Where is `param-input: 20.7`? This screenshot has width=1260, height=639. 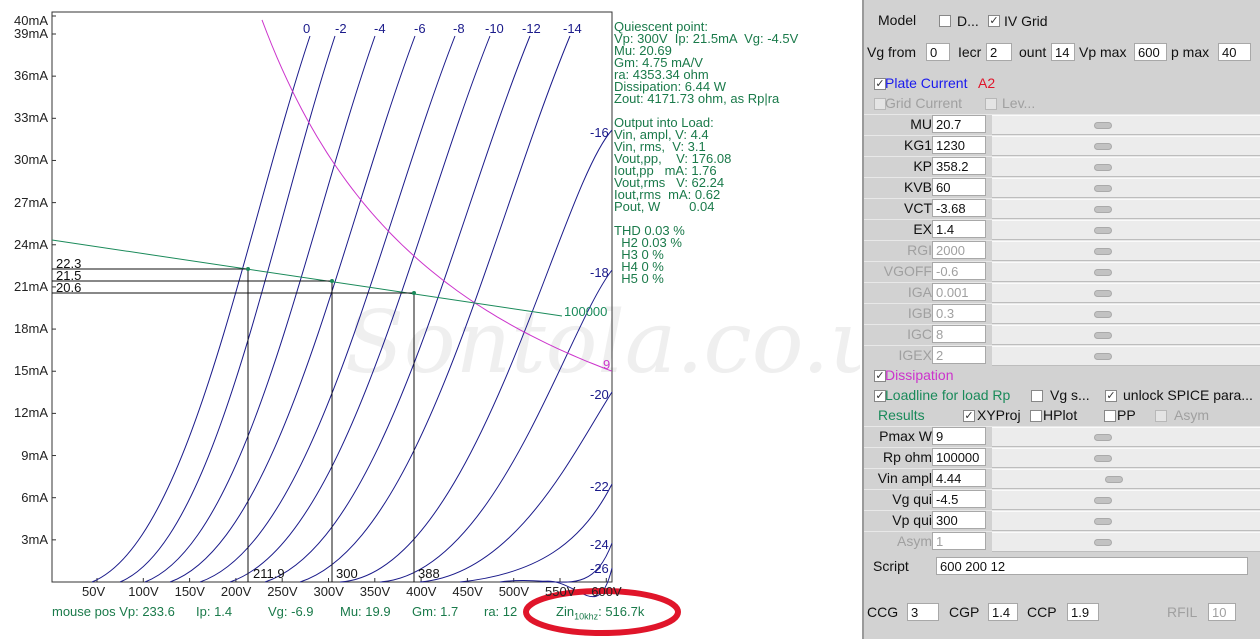 param-input: 20.7 is located at coordinates (959, 124).